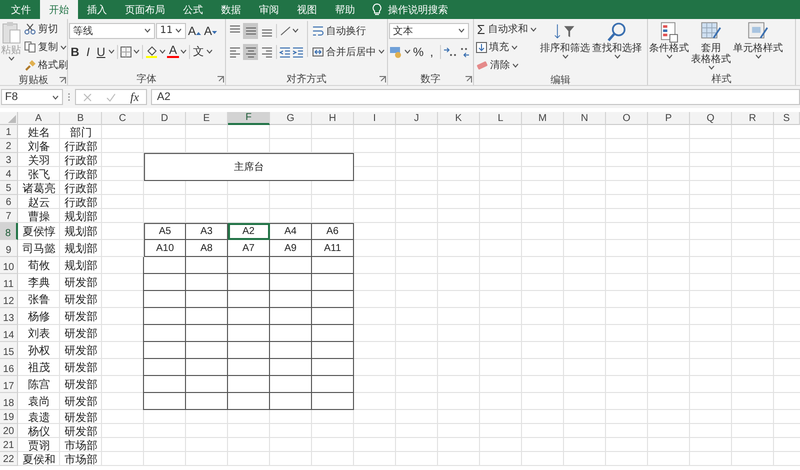  Describe the element at coordinates (298, 52) in the screenshot. I see `increase-indent-icon` at that location.